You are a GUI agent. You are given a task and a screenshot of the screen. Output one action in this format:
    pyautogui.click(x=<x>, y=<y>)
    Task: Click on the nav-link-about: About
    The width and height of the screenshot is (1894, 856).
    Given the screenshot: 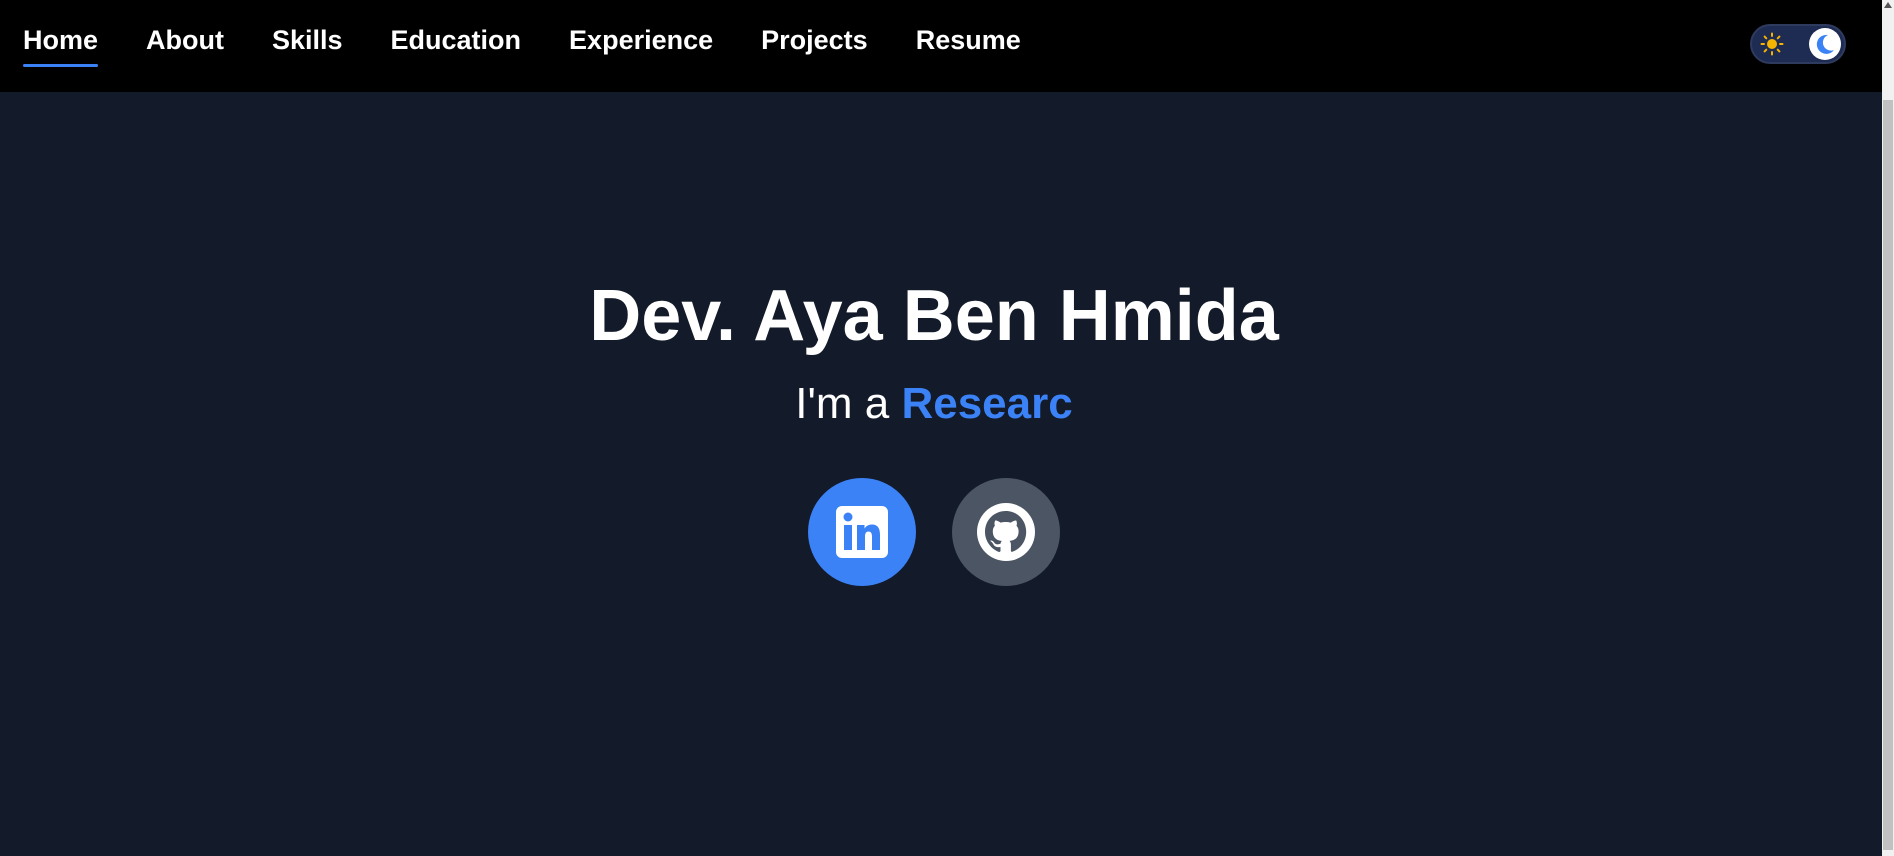 What is the action you would take?
    pyautogui.click(x=185, y=40)
    